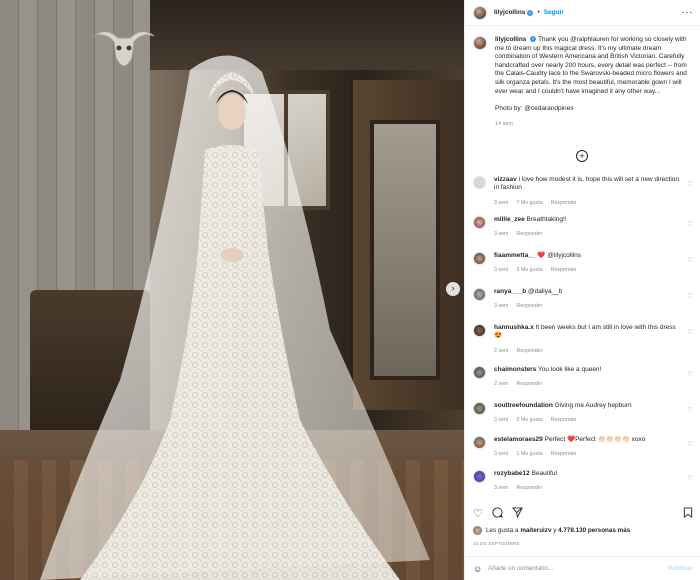 The image size is (700, 580). I want to click on comment-input, so click(568, 568).